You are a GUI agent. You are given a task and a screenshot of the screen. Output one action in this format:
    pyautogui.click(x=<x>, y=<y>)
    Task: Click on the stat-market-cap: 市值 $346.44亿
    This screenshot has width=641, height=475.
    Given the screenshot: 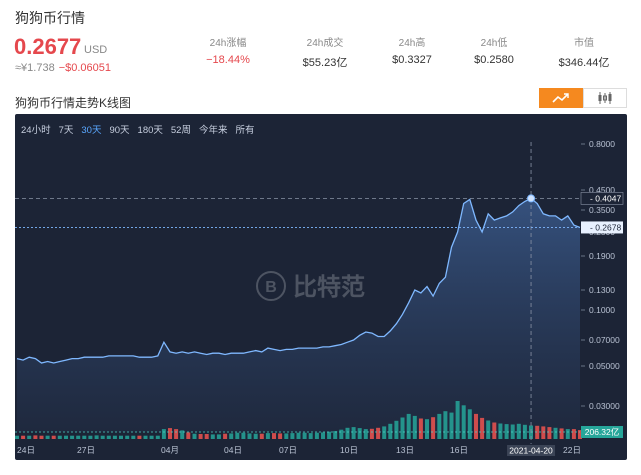 What is the action you would take?
    pyautogui.click(x=584, y=52)
    